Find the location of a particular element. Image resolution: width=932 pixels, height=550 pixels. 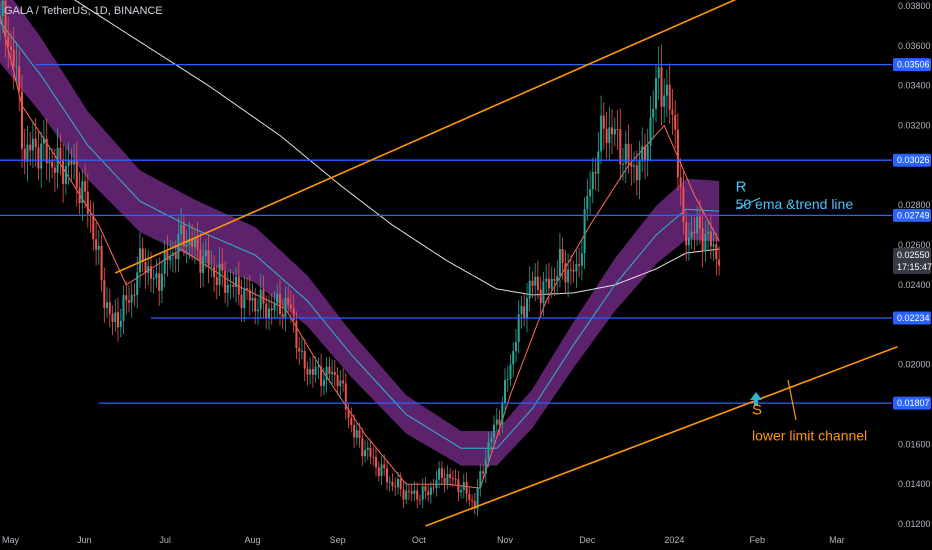

time-tick-label: Jul is located at coordinates (165, 540).